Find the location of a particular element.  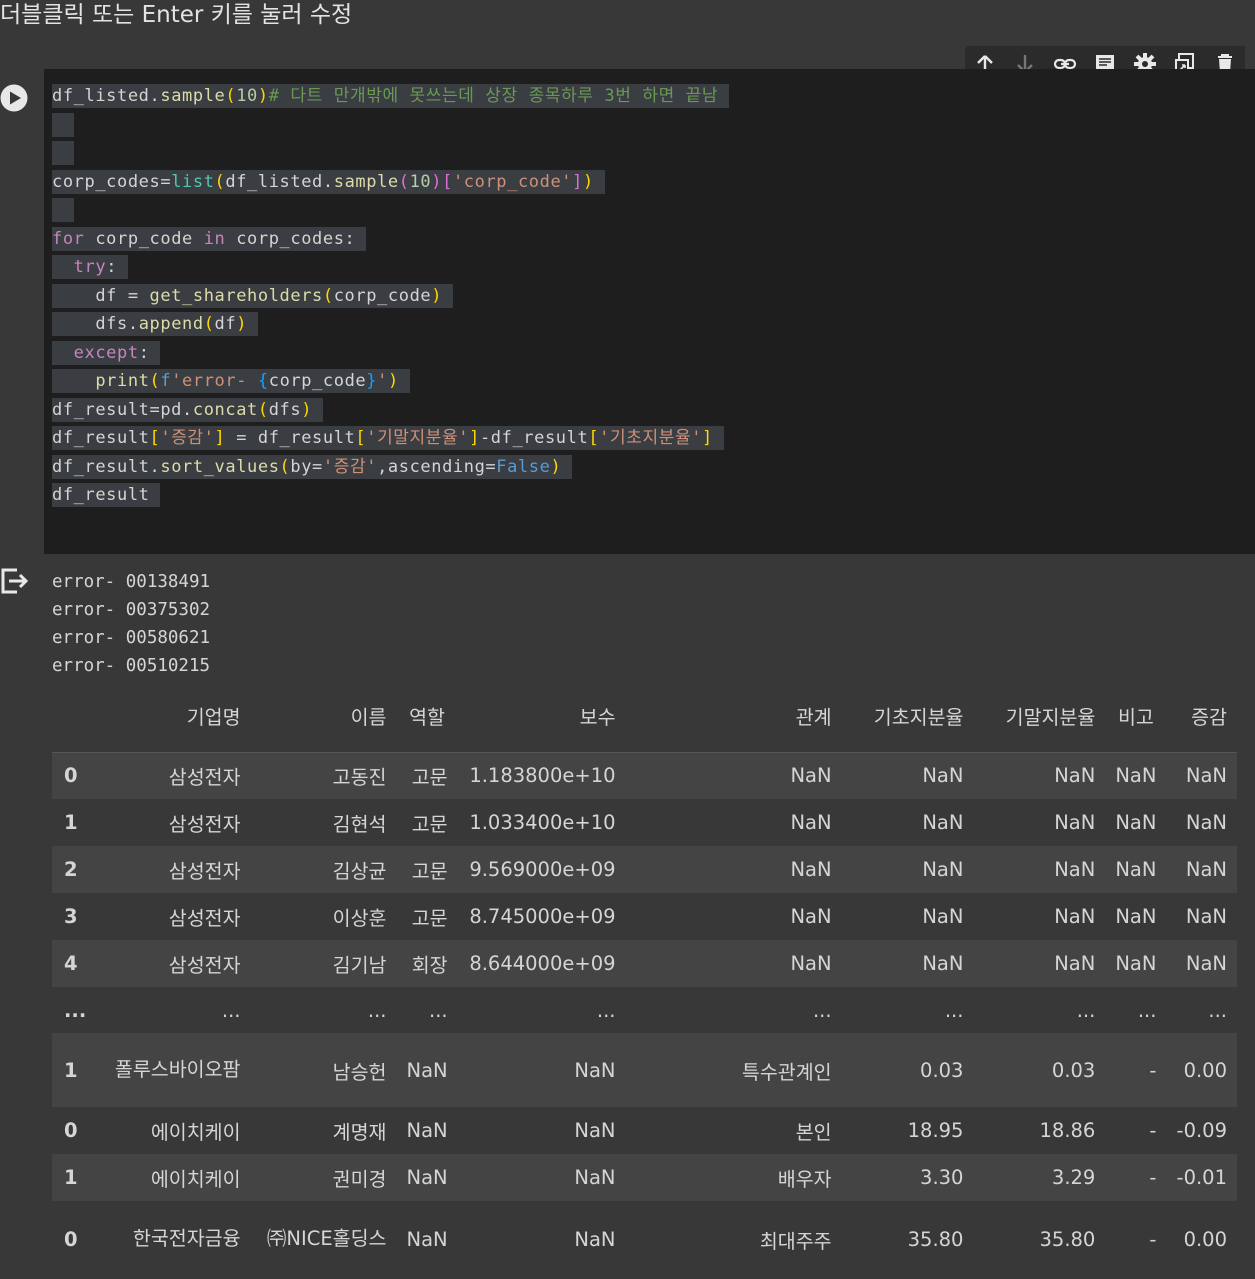

table-cell: 1.183800e+10 is located at coordinates (542, 776).